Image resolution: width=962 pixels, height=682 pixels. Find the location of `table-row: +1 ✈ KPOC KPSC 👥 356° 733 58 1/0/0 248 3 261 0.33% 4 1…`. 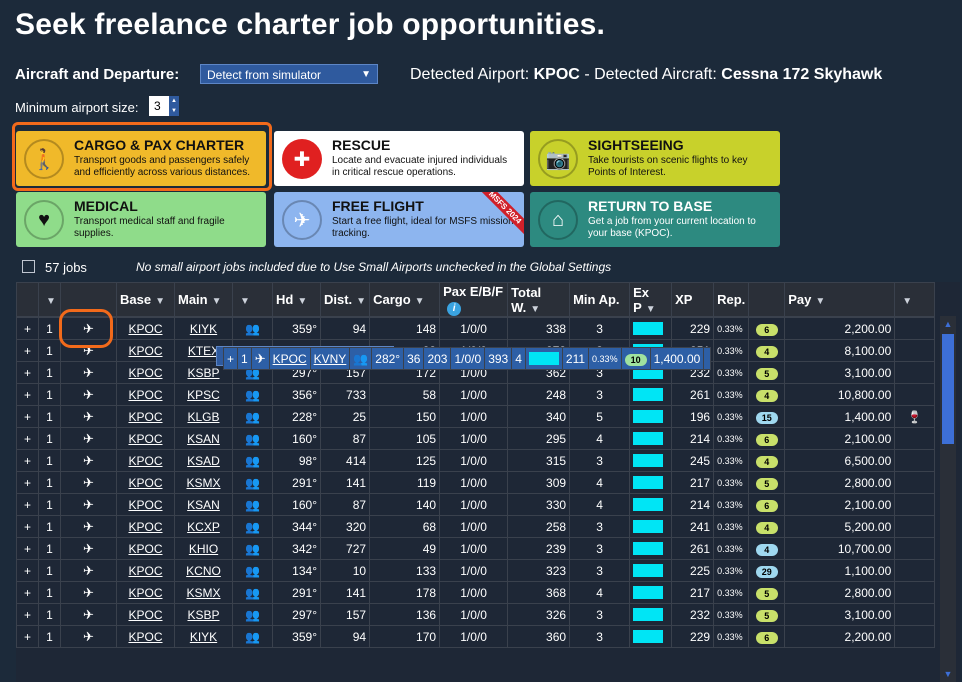

table-row: +1 ✈ KPOC KPSC 👥 356° 733 58 1/0/0 248 3 261 0.33% 4 1… is located at coordinates (476, 394).